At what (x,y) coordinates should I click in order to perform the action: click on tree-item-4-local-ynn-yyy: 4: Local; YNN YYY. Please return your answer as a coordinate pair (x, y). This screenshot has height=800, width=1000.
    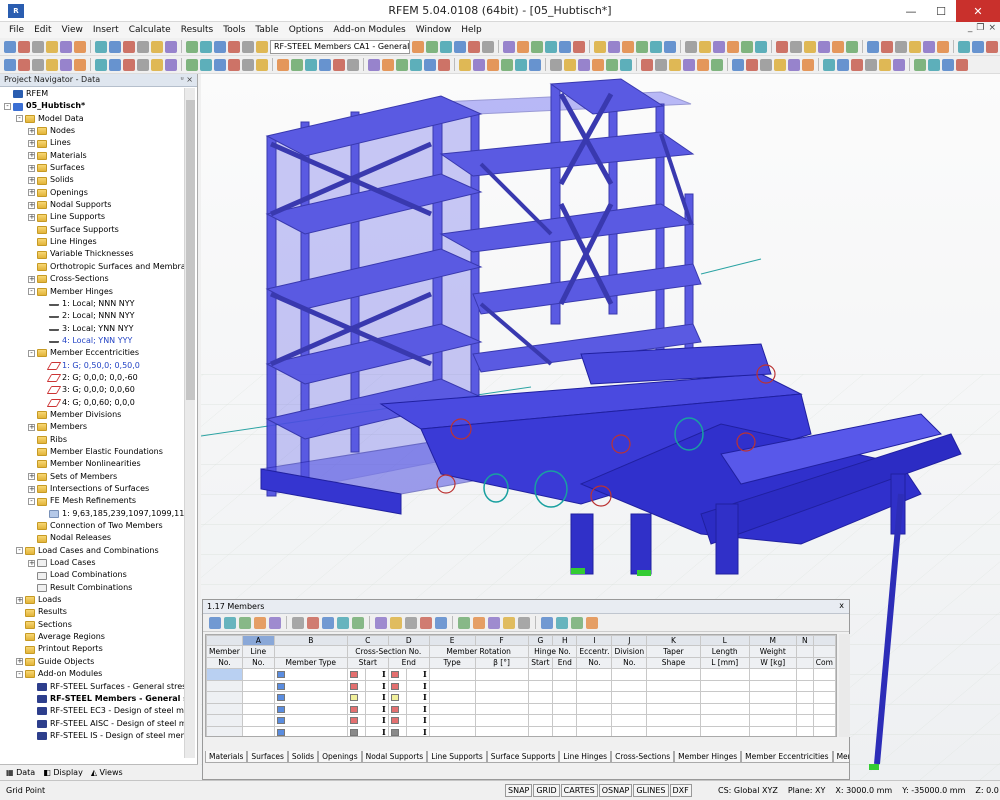
    Looking at the image, I should click on (92, 341).